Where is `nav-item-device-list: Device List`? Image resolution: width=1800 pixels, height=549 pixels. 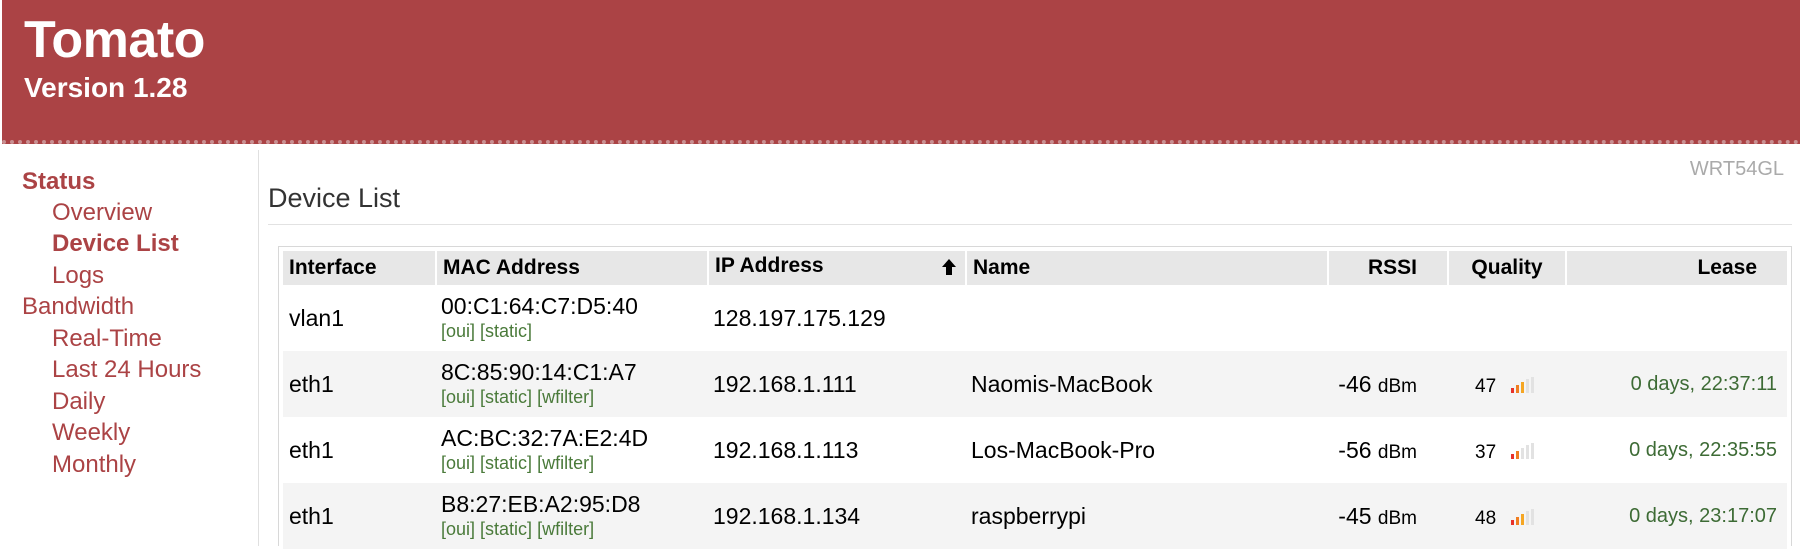 nav-item-device-list: Device List is located at coordinates (115, 244).